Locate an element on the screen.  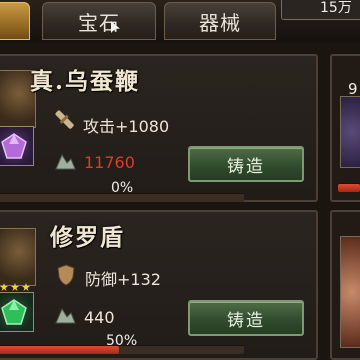
attack-stat: 攻击+1080 is located at coordinates (126, 126).